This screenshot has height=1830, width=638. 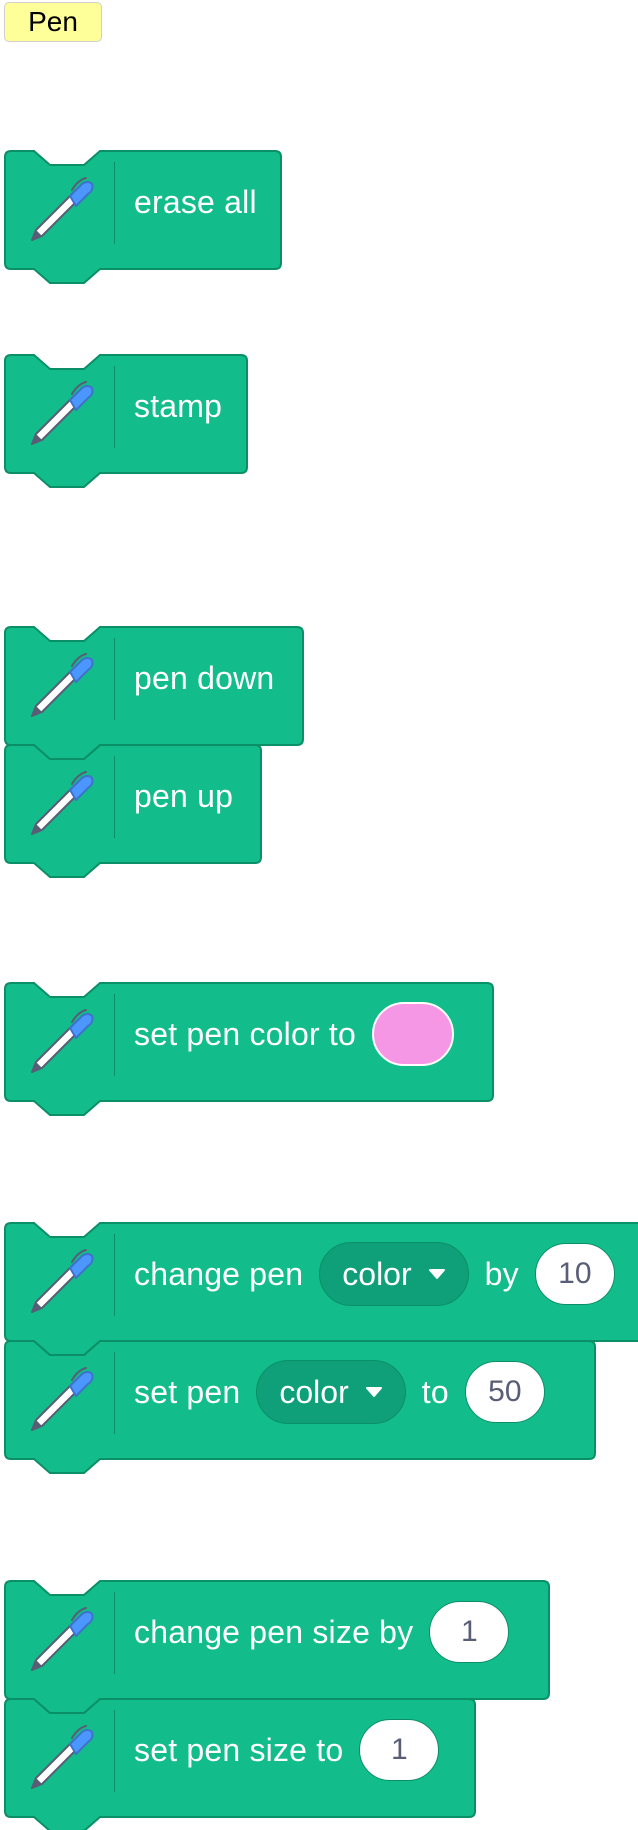 I want to click on value-input: 10, so click(x=574, y=1274).